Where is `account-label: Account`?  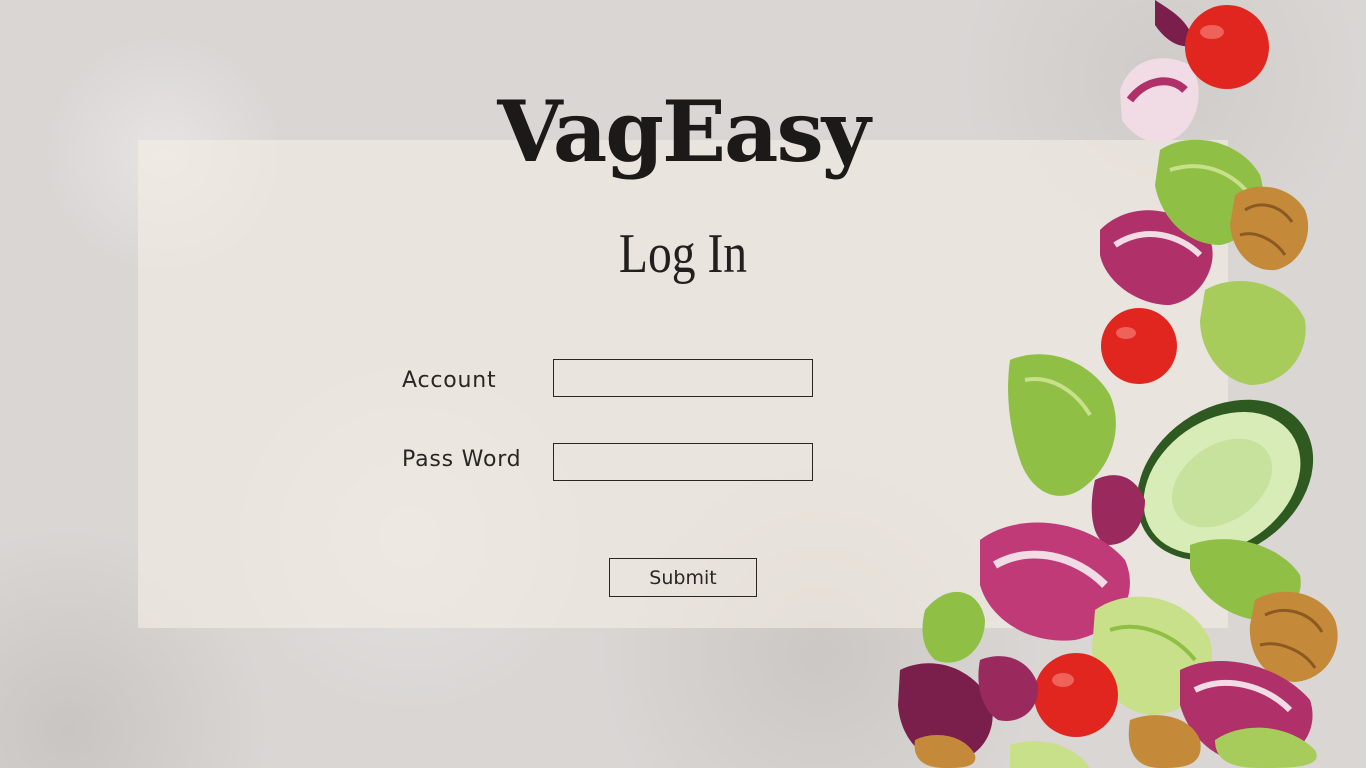
account-label: Account is located at coordinates (449, 380).